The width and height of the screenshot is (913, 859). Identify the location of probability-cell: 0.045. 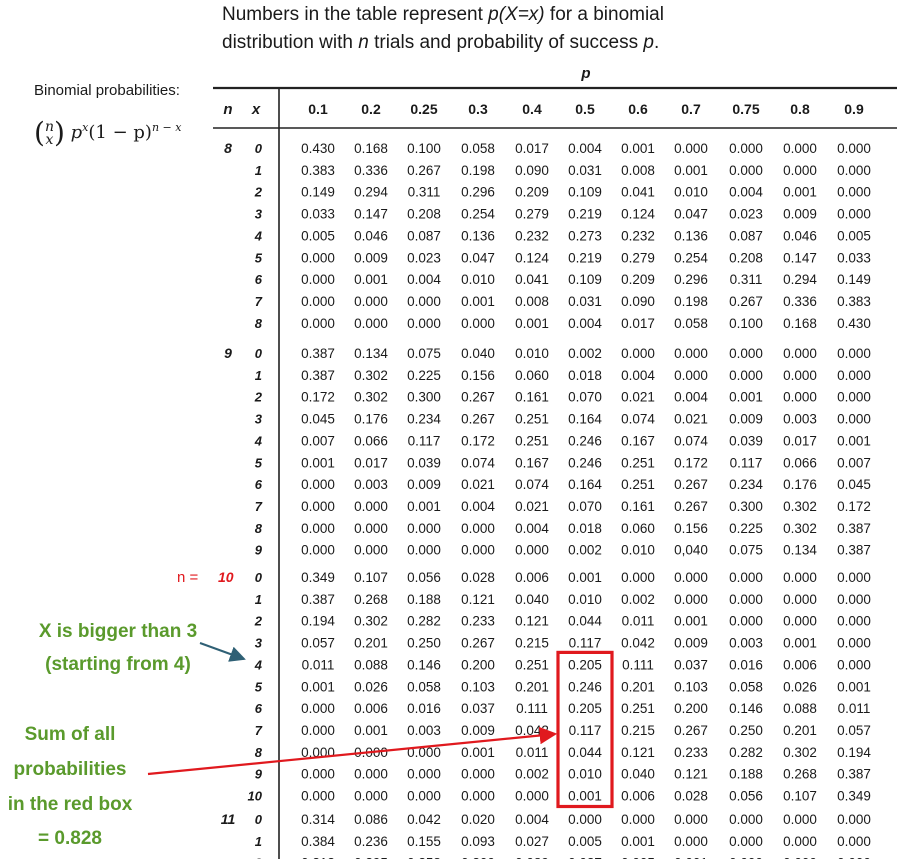
(318, 419).